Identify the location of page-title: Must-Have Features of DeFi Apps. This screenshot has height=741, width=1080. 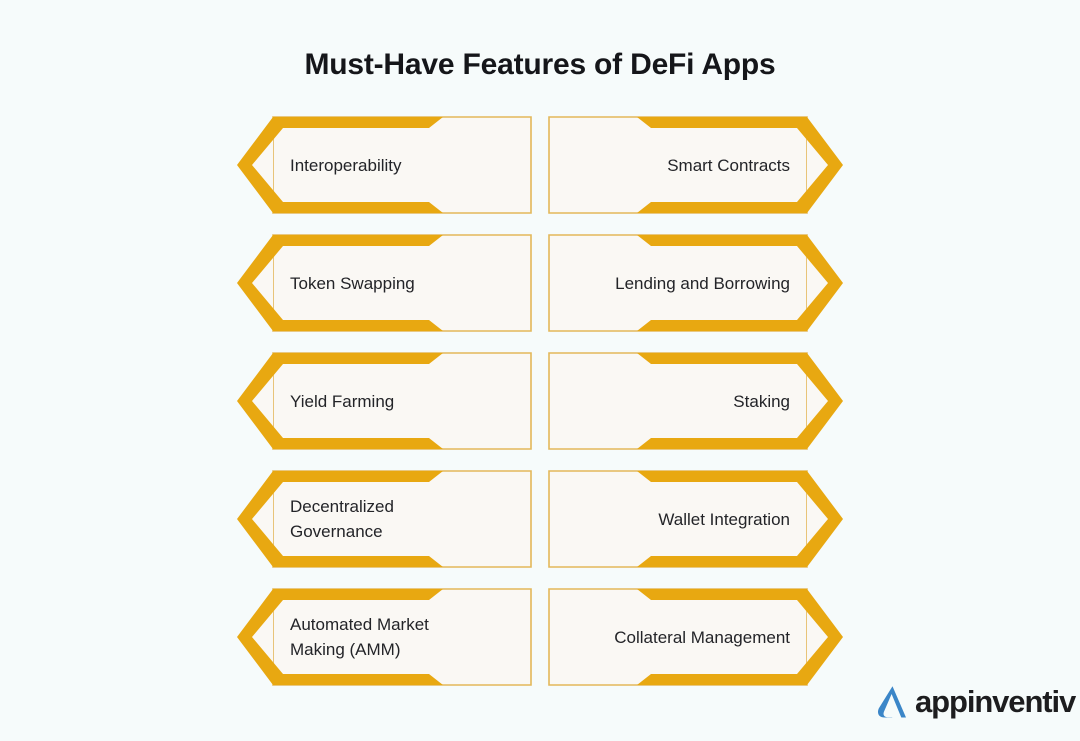
(540, 64).